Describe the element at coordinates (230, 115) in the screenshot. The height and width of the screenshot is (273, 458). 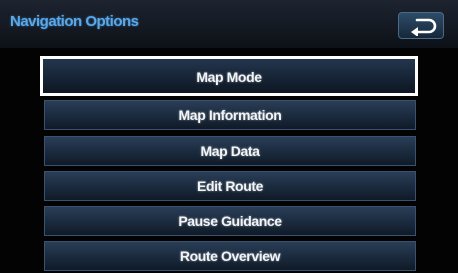
I see `map-information-button: Map Information` at that location.